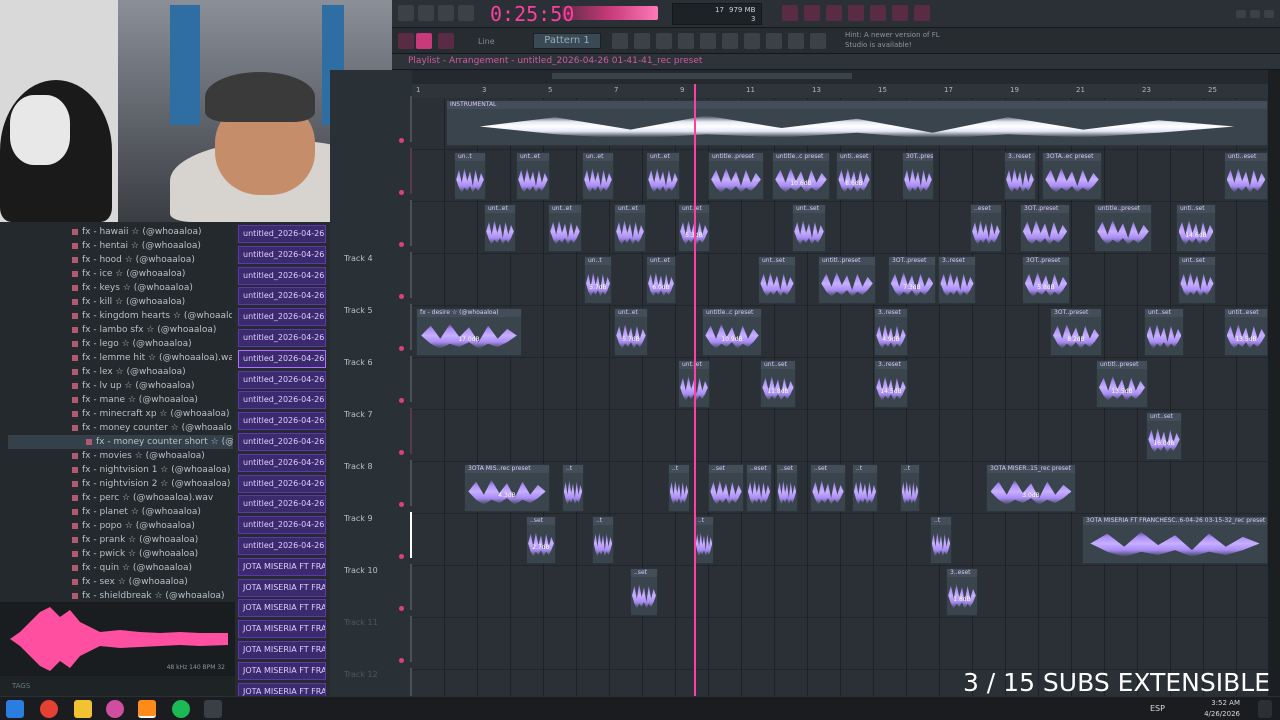 This screenshot has height=720, width=1280. What do you see at coordinates (778, 384) in the screenshot?
I see `audio-clip: unt..set 11.8dB` at bounding box center [778, 384].